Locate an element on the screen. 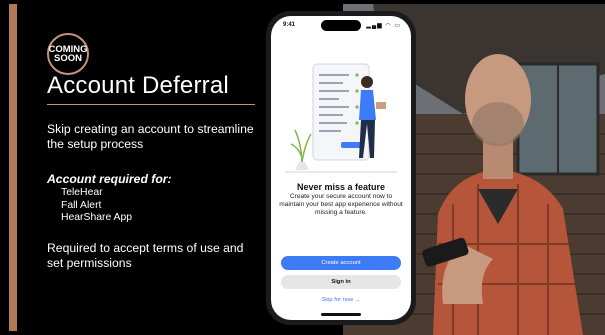 Image resolution: width=605 pixels, height=335 pixels. slide-title: Account Deferral is located at coordinates (138, 85).